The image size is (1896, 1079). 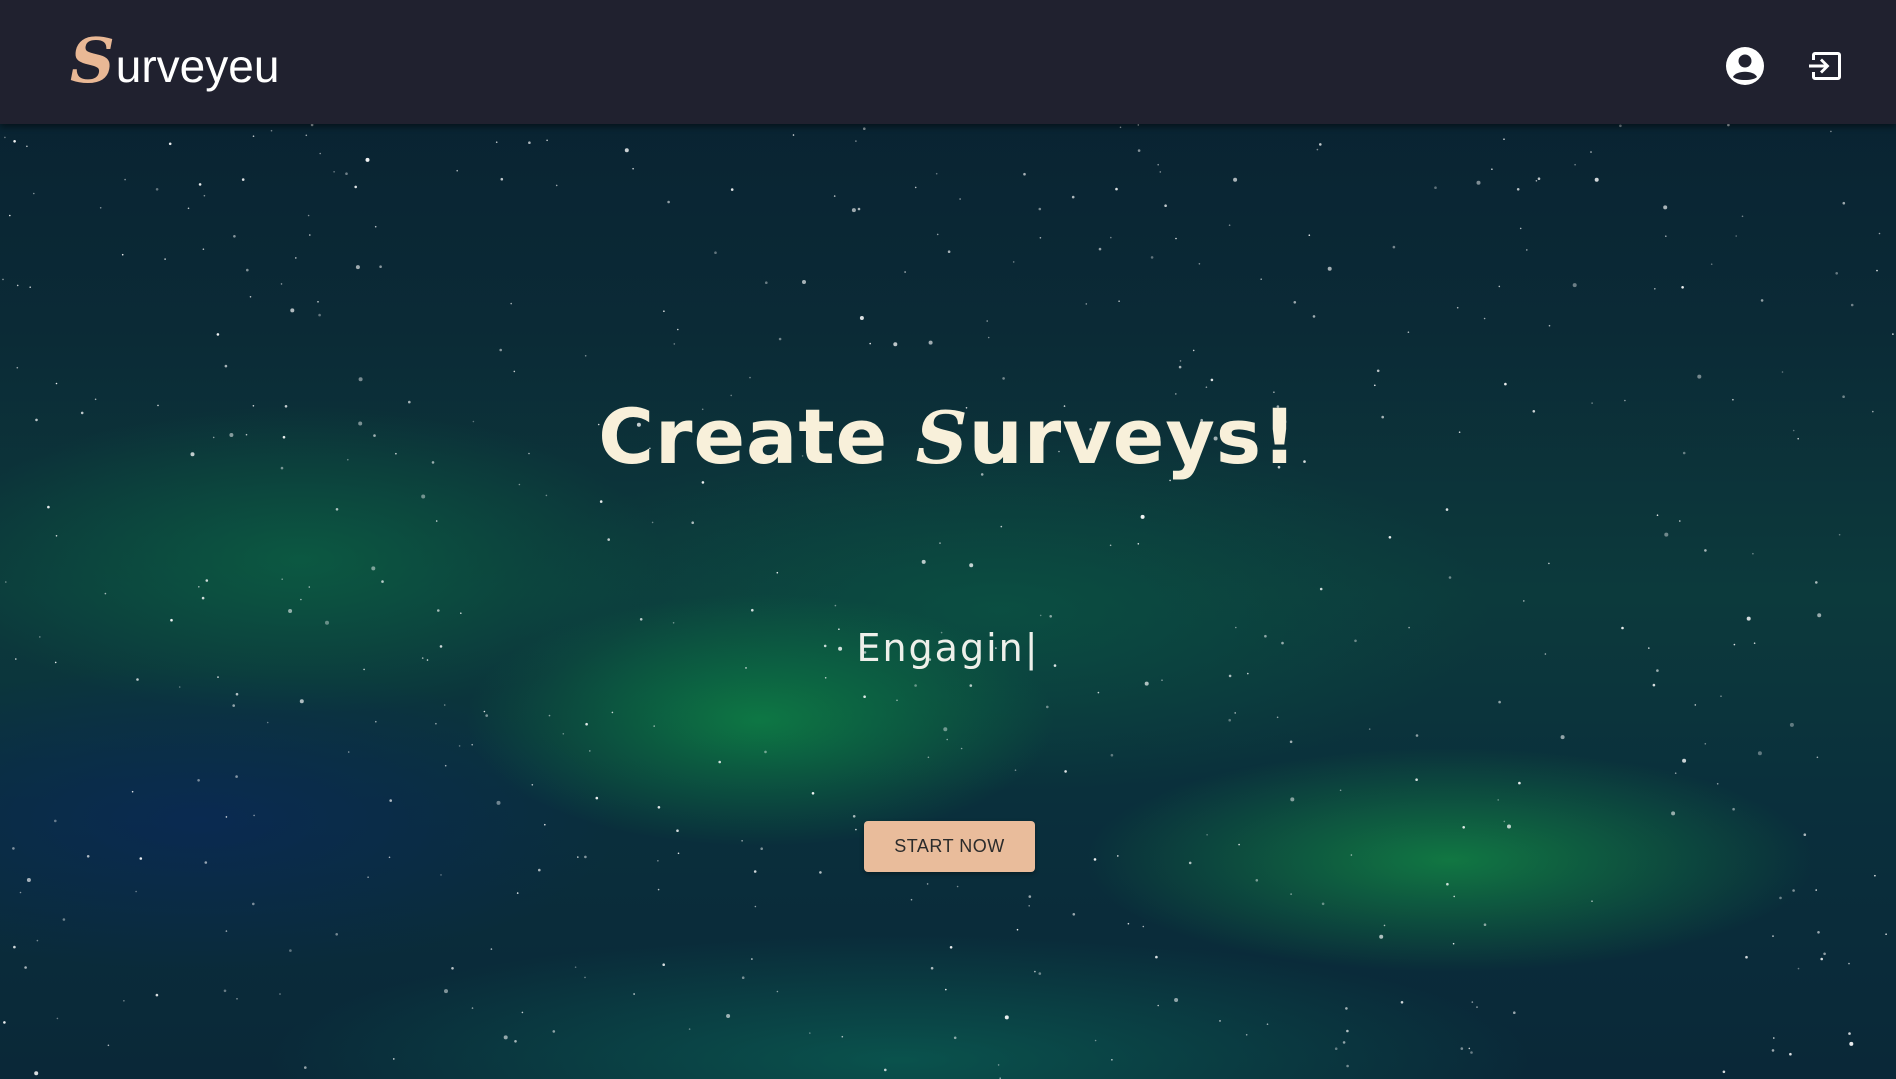 I want to click on start-now-button: START NOW, so click(x=949, y=846).